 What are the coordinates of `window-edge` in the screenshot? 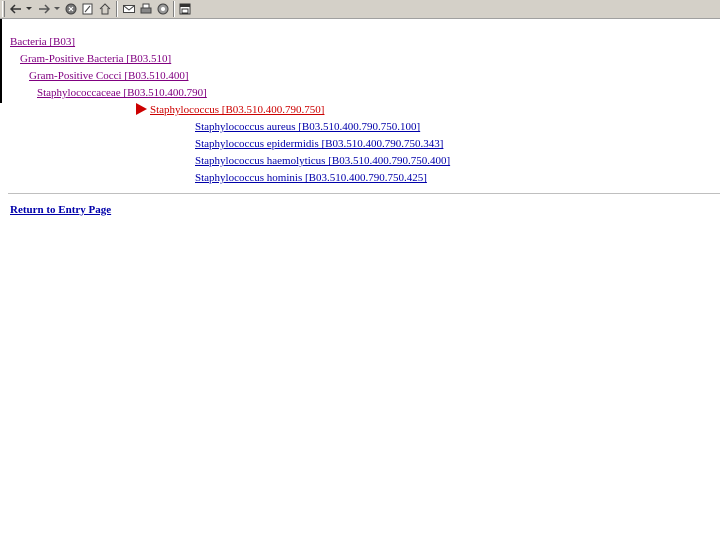 It's located at (1, 61).